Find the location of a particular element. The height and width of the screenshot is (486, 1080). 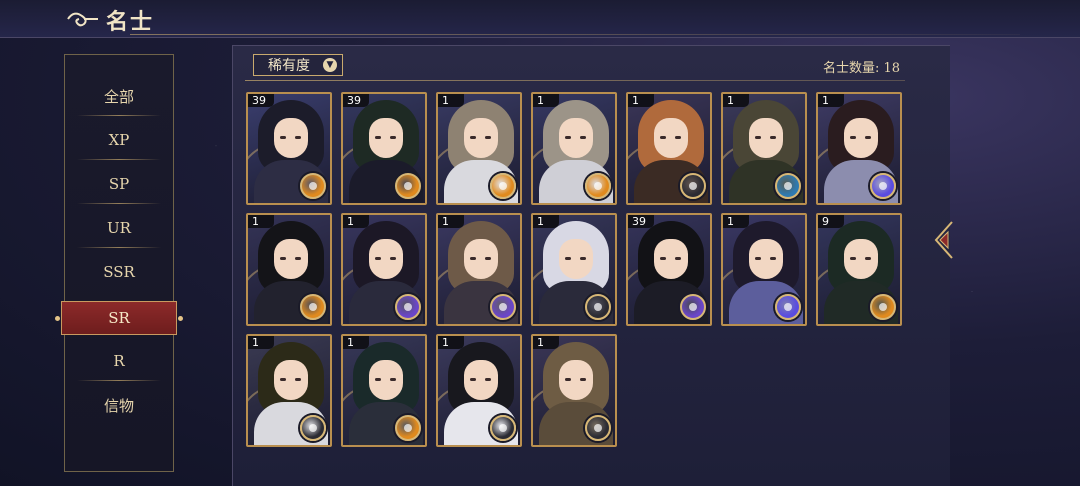

rarity-sidebar: 全部 XP SP UR SSR SR R 信物 is located at coordinates (119, 263).